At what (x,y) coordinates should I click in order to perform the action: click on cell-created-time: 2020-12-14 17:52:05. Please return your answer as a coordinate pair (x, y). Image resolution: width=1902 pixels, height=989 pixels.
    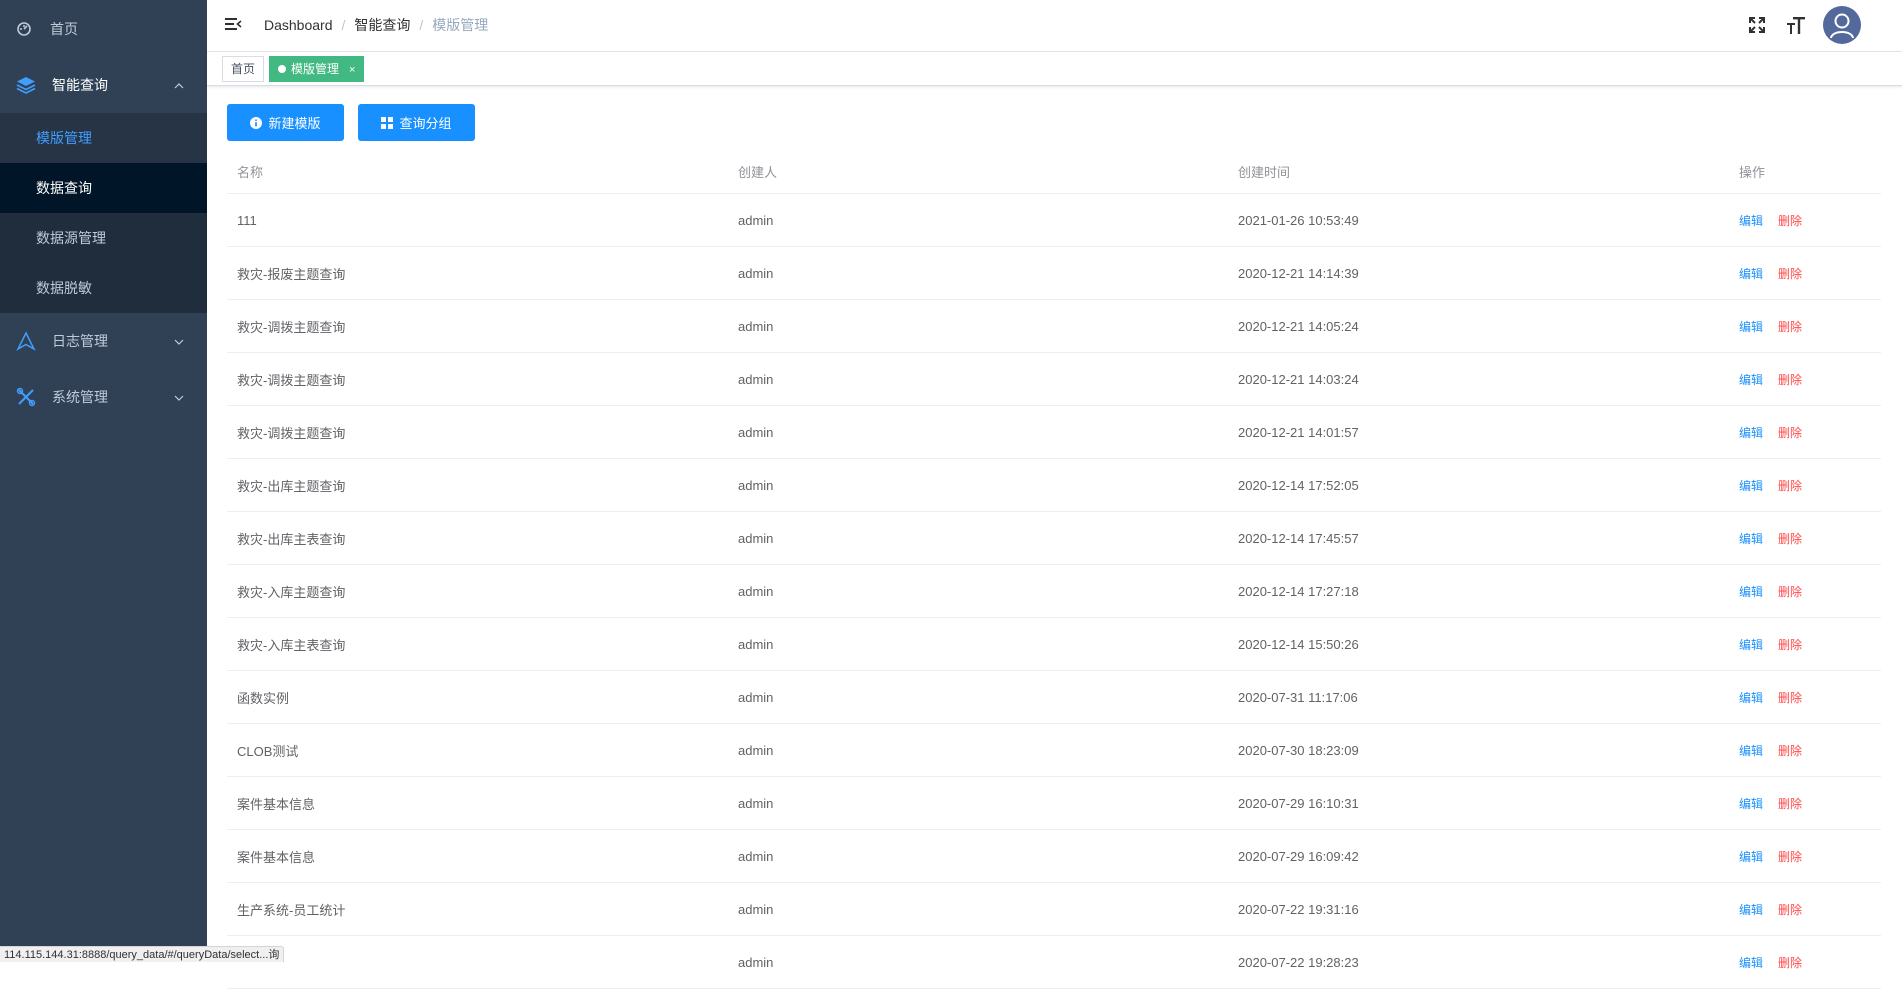
    Looking at the image, I should click on (1298, 485).